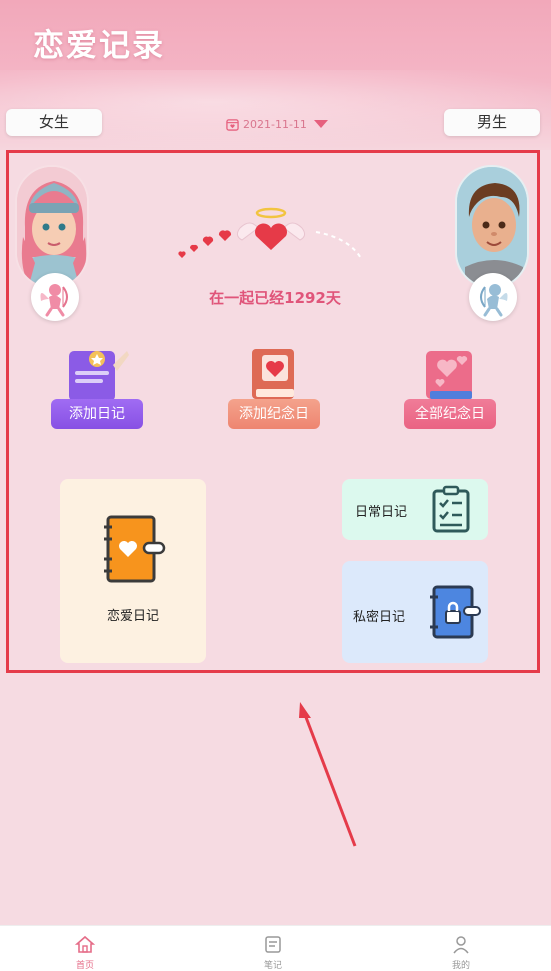 The width and height of the screenshot is (551, 971). I want to click on girl-avatar-icon, so click(52, 227).